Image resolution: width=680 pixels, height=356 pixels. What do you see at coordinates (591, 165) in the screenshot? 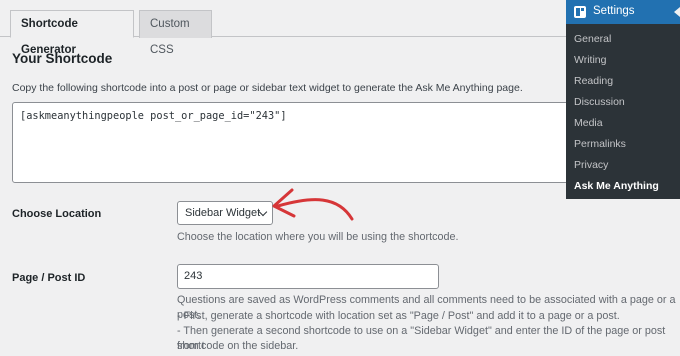
I see `menu-item-privacy: Privacy` at bounding box center [591, 165].